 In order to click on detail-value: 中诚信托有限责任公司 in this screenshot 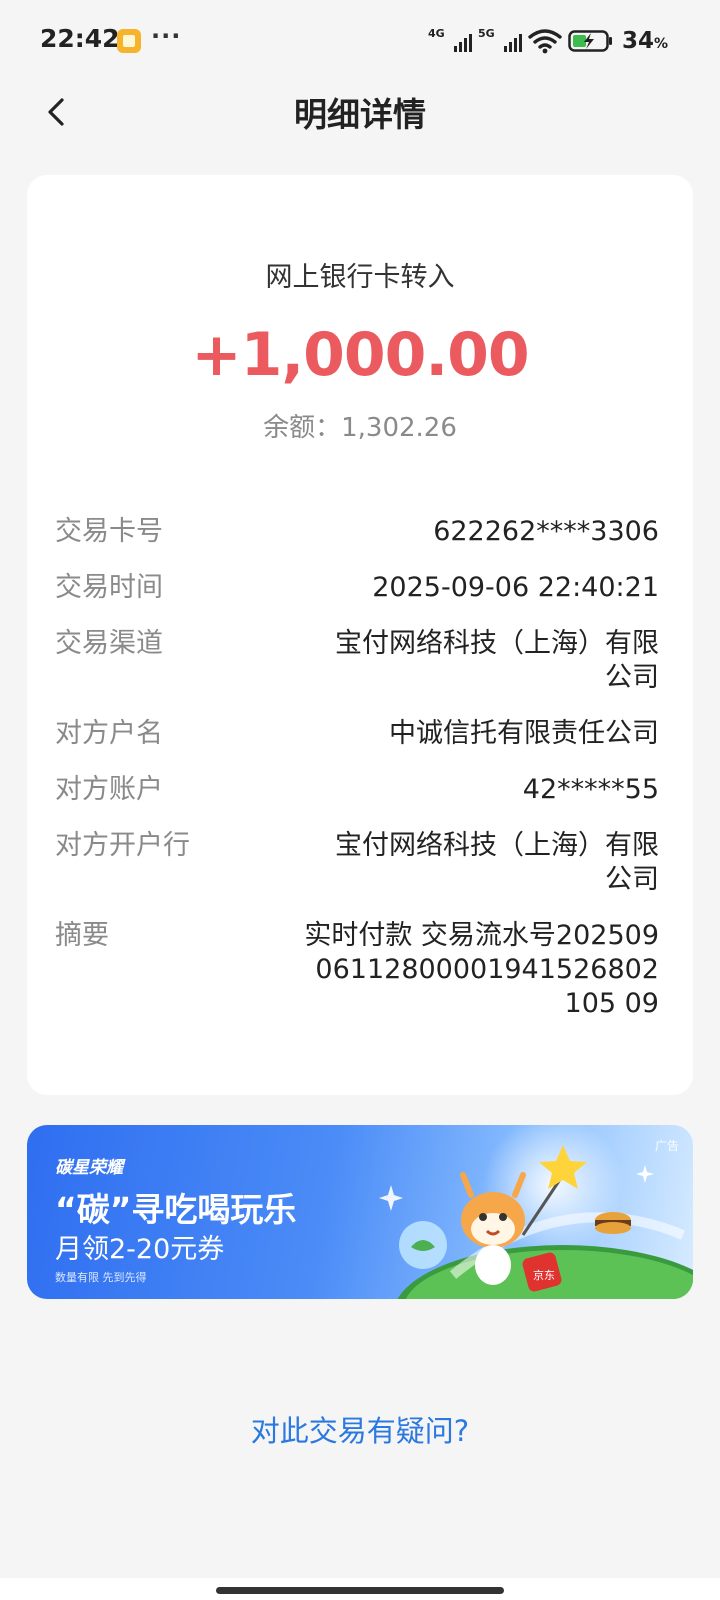, I will do `click(524, 733)`.